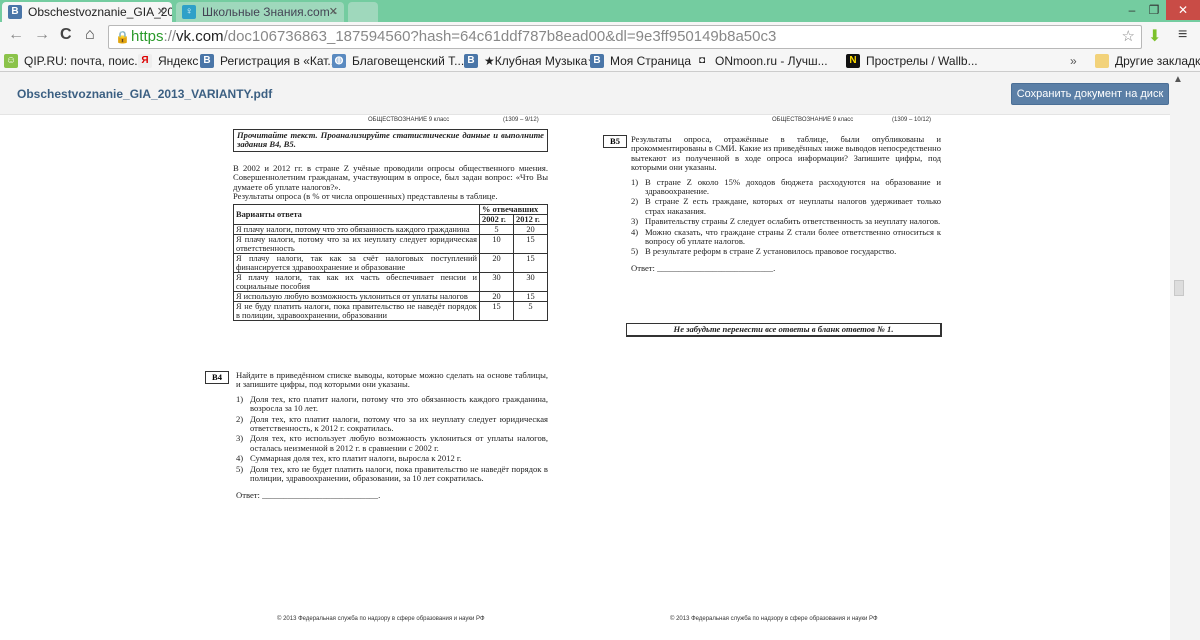 The width and height of the screenshot is (1200, 640). Describe the element at coordinates (260, 12) in the screenshot. I see `tab-znanija: ♀ Школьные Знания.com - ✕` at that location.